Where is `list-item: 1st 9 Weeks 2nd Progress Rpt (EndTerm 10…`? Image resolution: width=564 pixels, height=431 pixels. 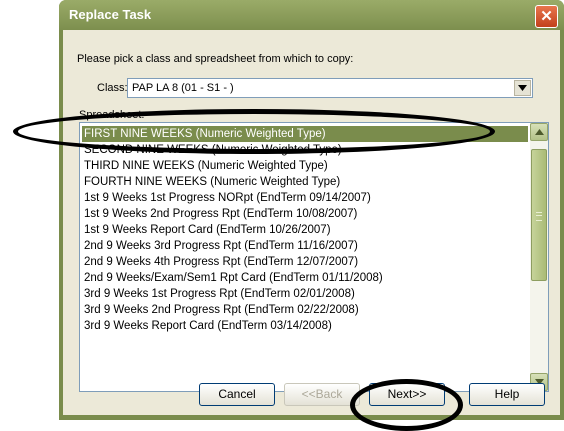
list-item: 1st 9 Weeks 2nd Progress Rpt (EndTerm 10… is located at coordinates (305, 214).